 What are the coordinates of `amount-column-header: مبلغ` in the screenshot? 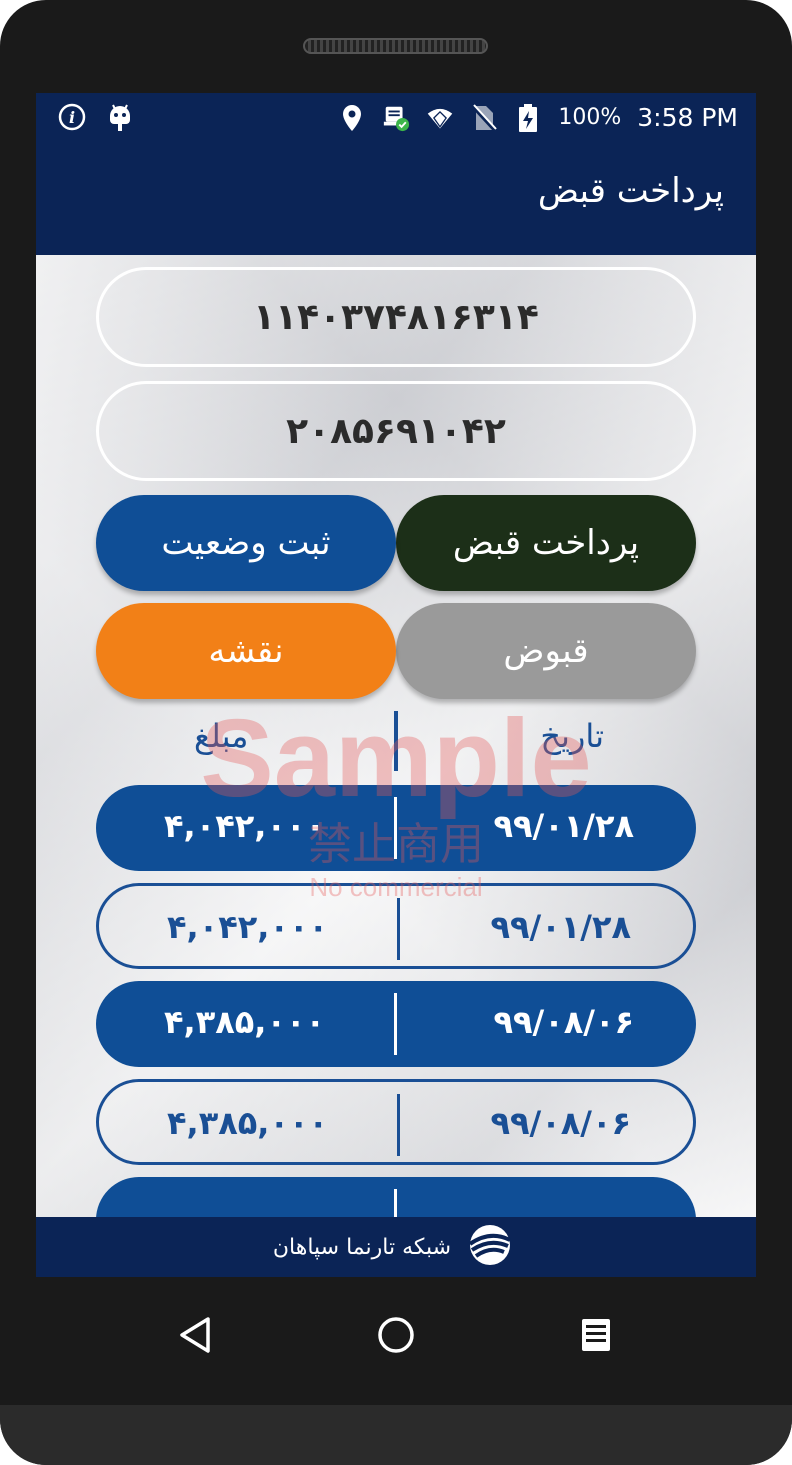 It's located at (221, 736).